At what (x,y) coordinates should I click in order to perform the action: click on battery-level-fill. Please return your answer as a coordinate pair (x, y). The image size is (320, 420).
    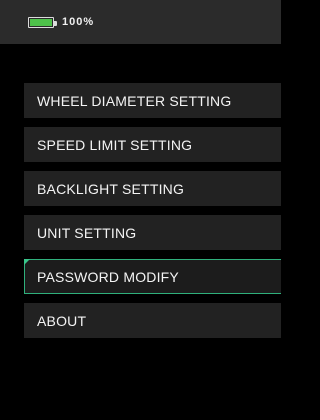
    Looking at the image, I should click on (41, 22).